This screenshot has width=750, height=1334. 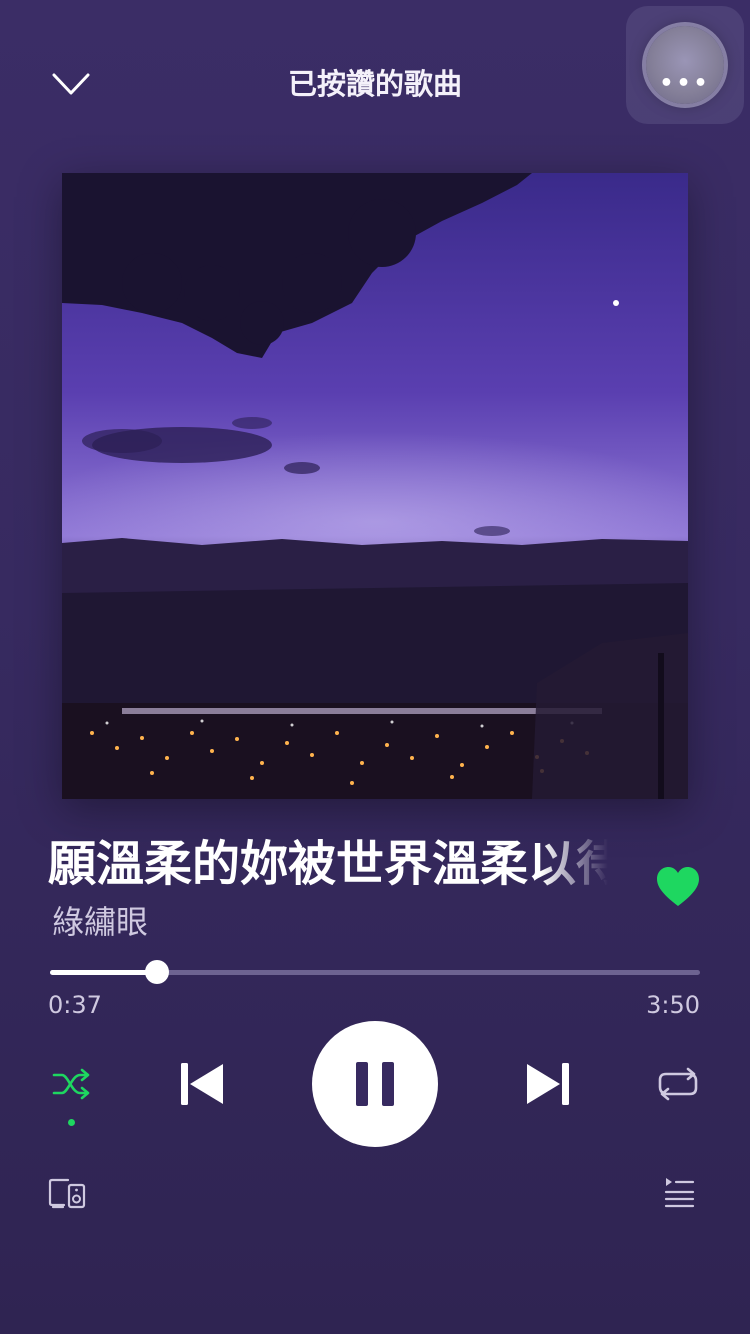 What do you see at coordinates (673, 1005) in the screenshot?
I see `total-time: 3:50` at bounding box center [673, 1005].